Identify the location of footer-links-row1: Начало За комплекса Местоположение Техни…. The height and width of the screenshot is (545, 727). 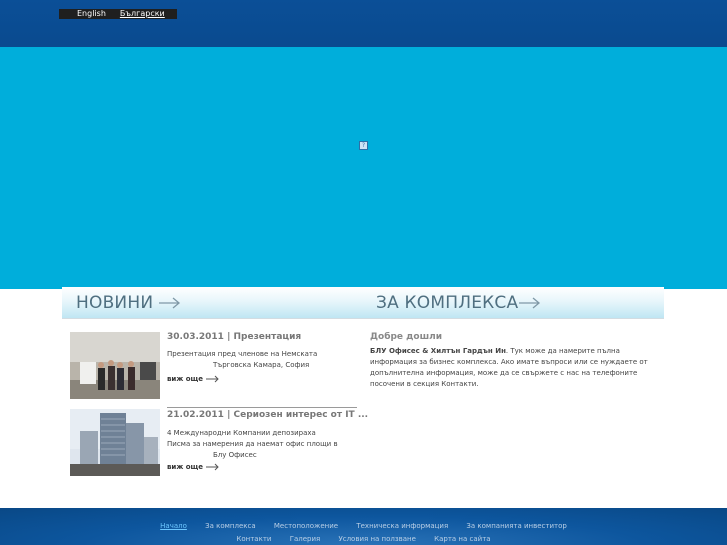
(363, 526).